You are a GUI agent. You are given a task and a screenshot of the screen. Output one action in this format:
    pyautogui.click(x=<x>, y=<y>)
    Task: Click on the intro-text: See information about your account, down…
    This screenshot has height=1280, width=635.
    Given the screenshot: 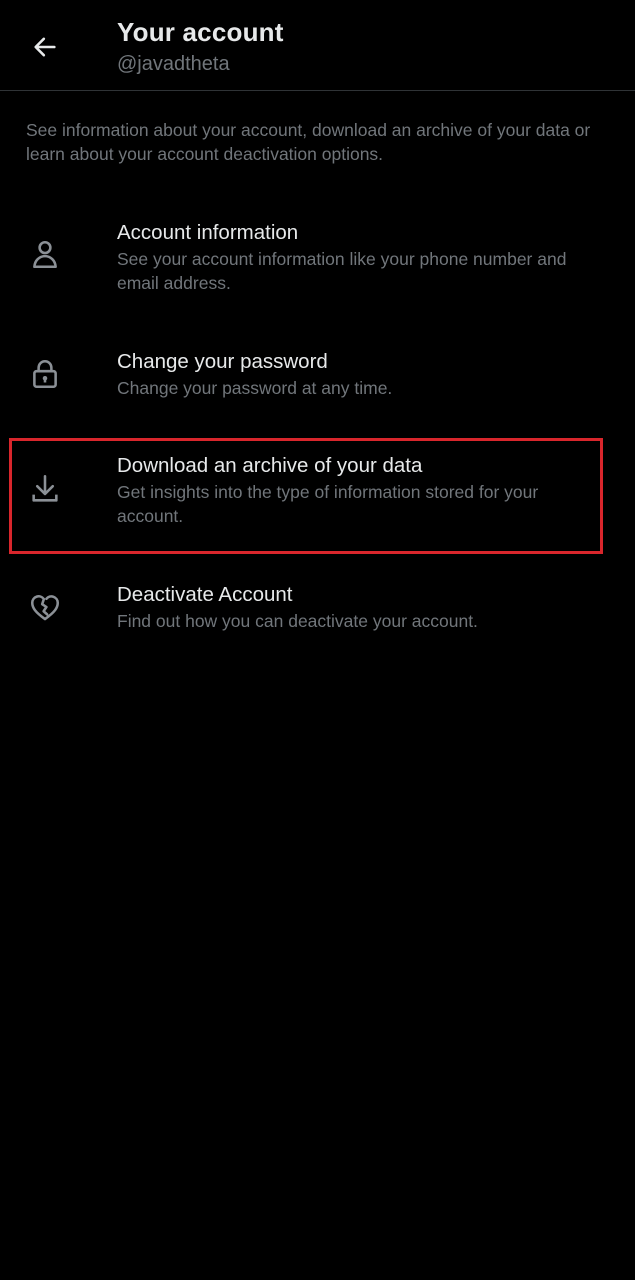 What is the action you would take?
    pyautogui.click(x=308, y=142)
    